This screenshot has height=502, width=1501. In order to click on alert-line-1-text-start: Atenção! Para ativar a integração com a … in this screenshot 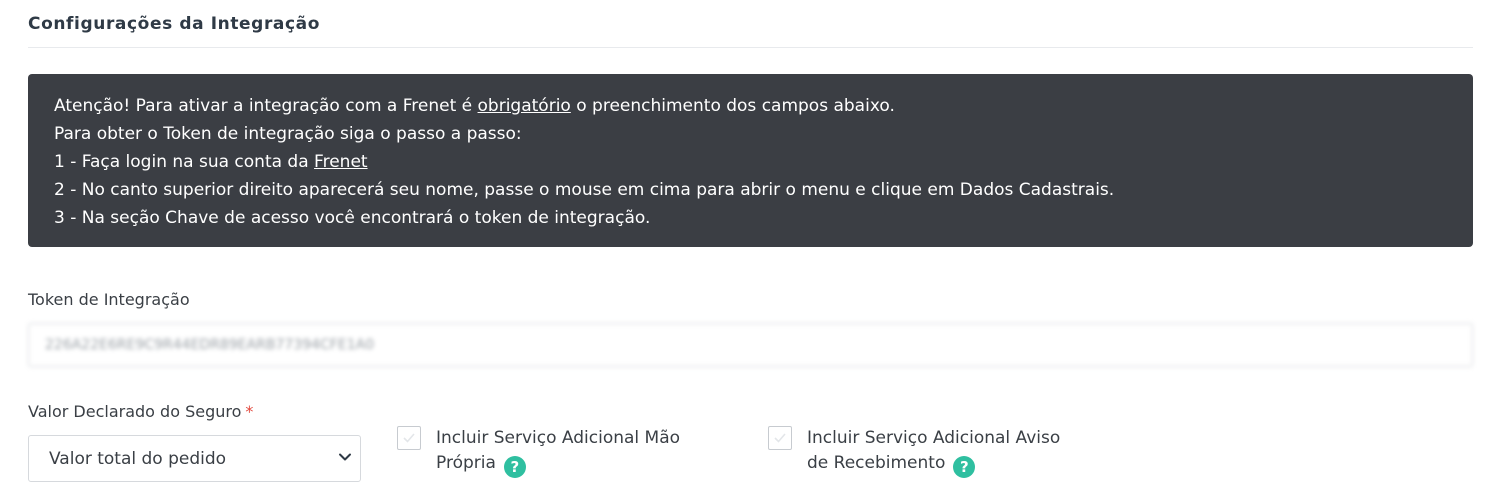, I will do `click(266, 106)`.